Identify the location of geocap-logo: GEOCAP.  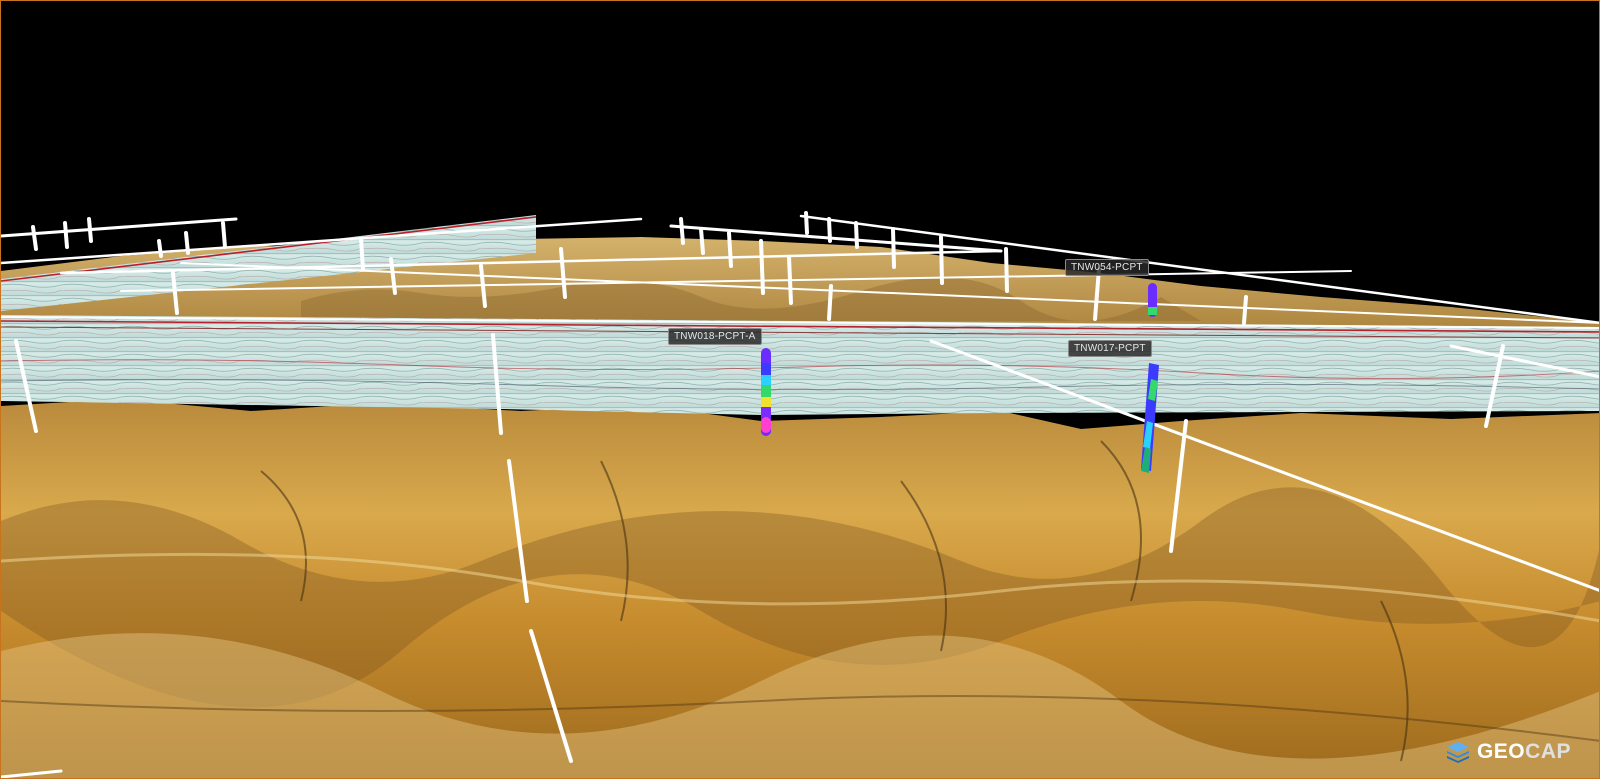
(1508, 752).